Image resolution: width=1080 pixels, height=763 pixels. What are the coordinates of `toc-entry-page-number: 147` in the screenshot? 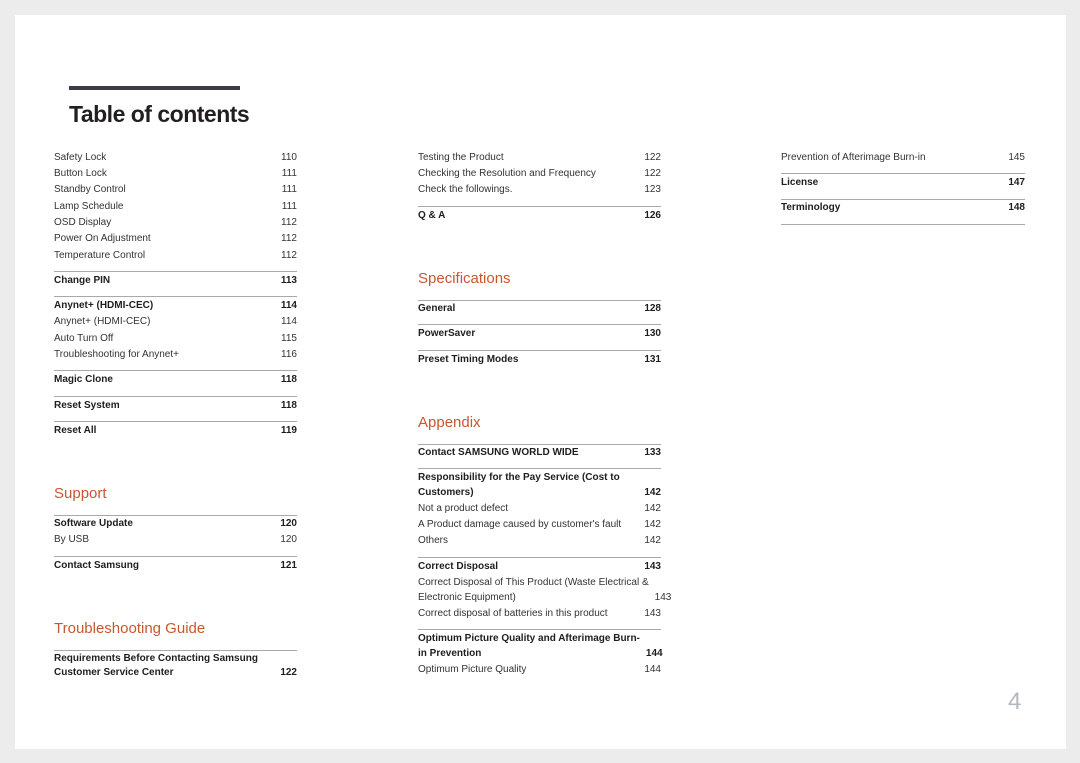 It's located at (1016, 183).